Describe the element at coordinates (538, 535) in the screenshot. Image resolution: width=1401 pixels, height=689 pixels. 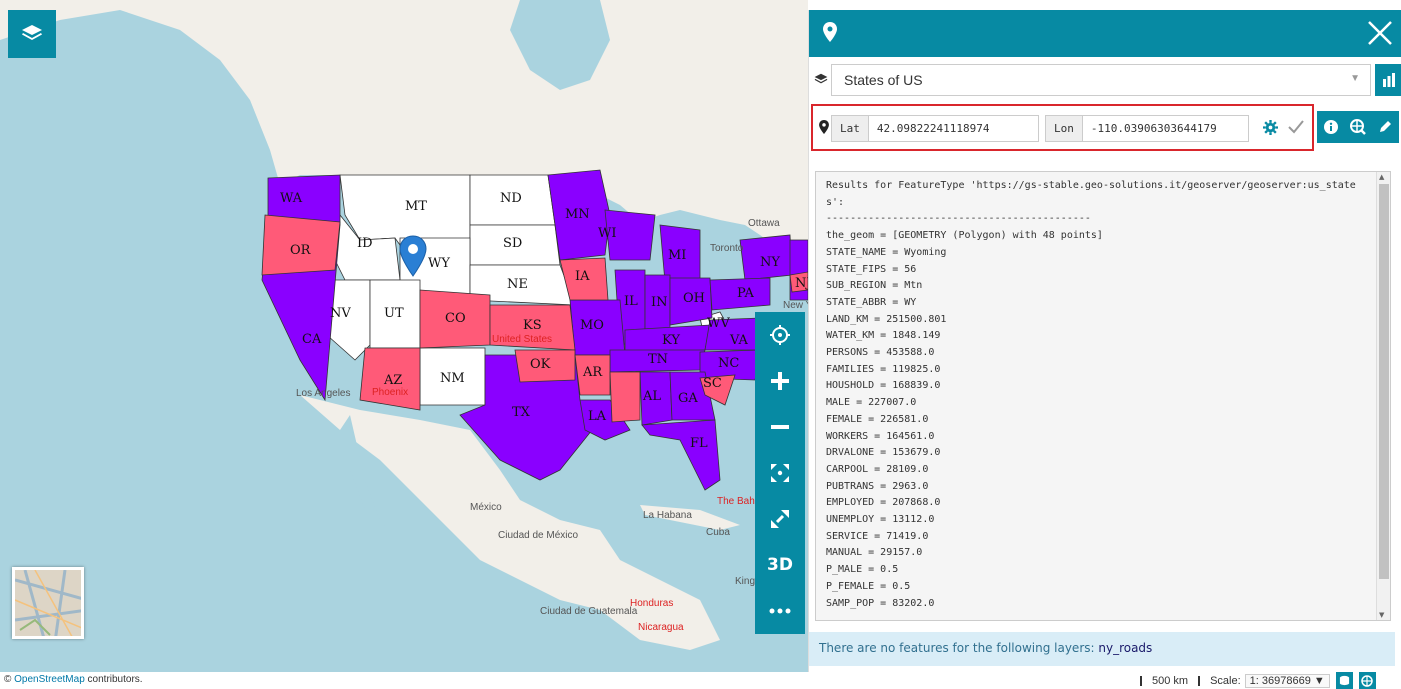
I see `city-label: Ciudad de México` at that location.